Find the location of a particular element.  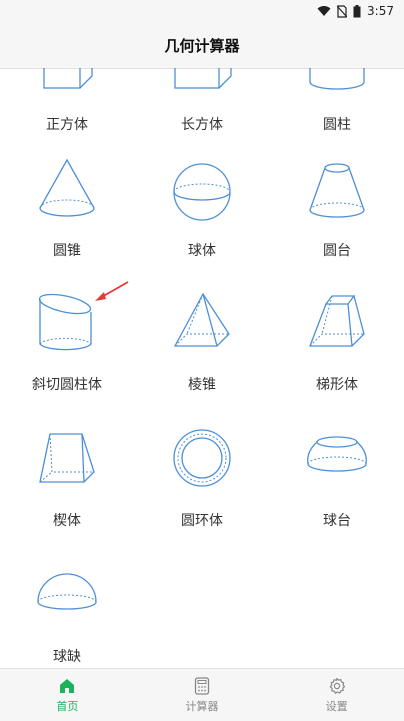

shape-item-frustum: 圆台 is located at coordinates (337, 224).